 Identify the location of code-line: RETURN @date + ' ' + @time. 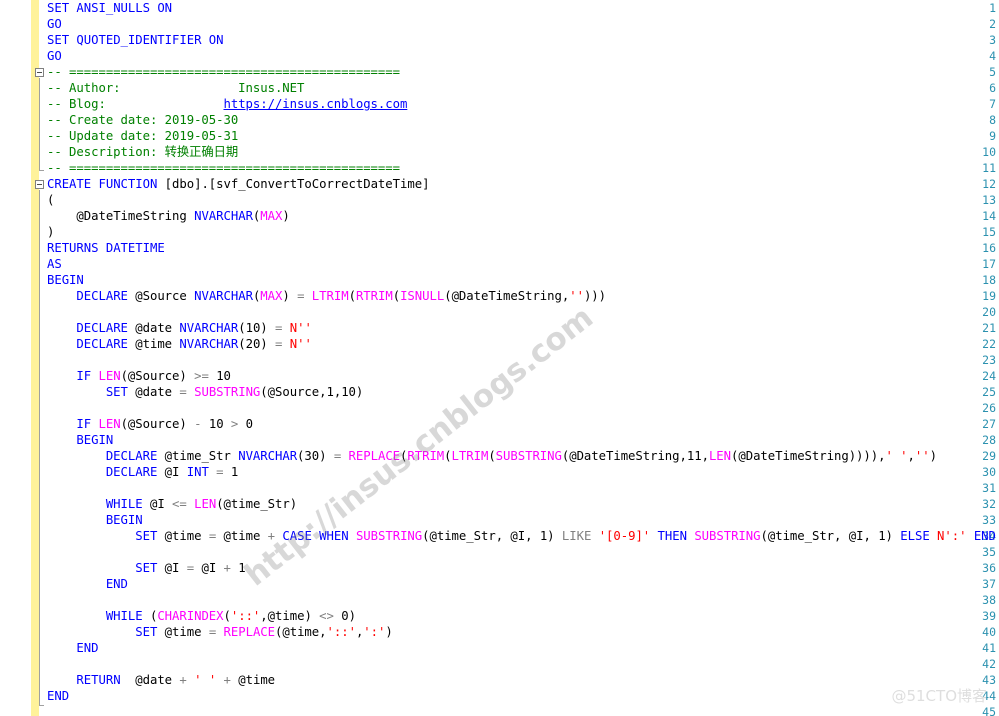
(161, 680).